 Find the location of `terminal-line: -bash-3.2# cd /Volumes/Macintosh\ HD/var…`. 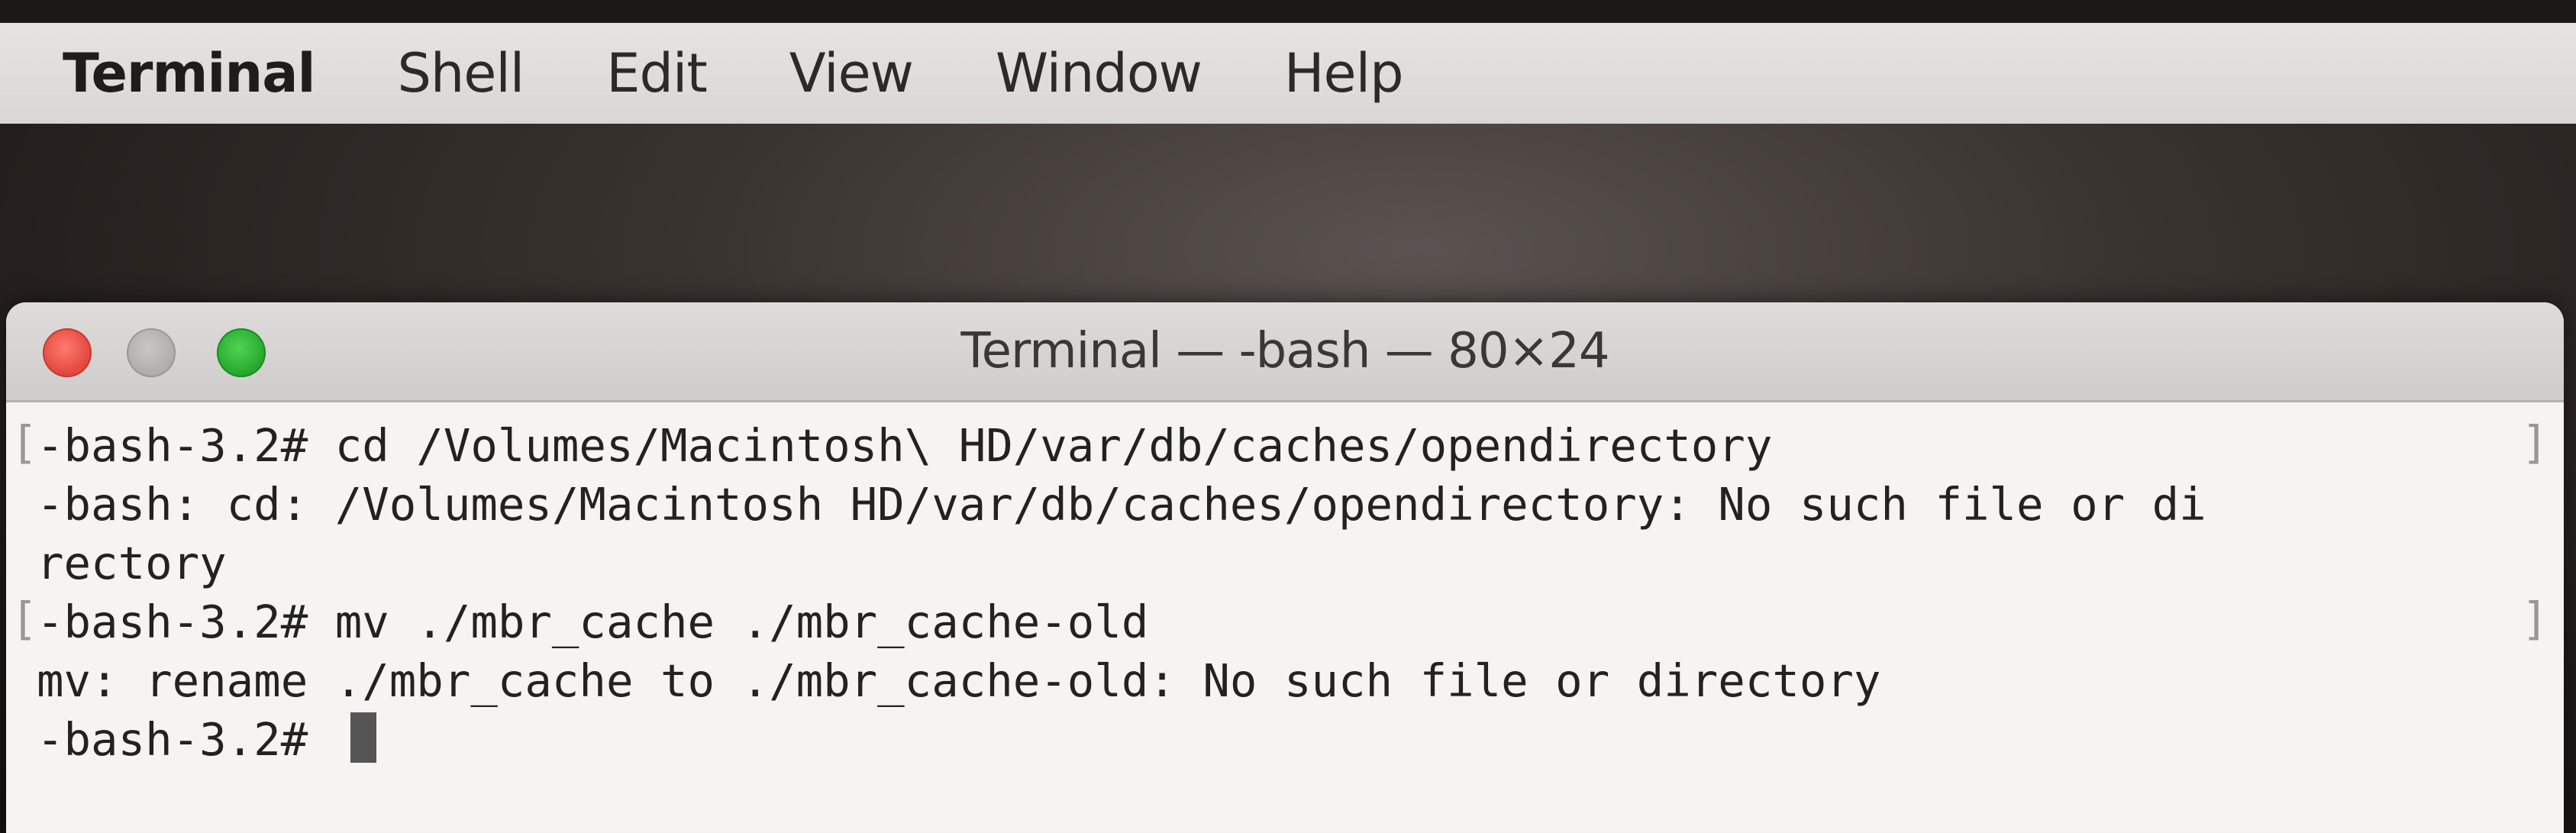

terminal-line: -bash-3.2# cd /Volumes/Macintosh\ HD/var… is located at coordinates (905, 445).